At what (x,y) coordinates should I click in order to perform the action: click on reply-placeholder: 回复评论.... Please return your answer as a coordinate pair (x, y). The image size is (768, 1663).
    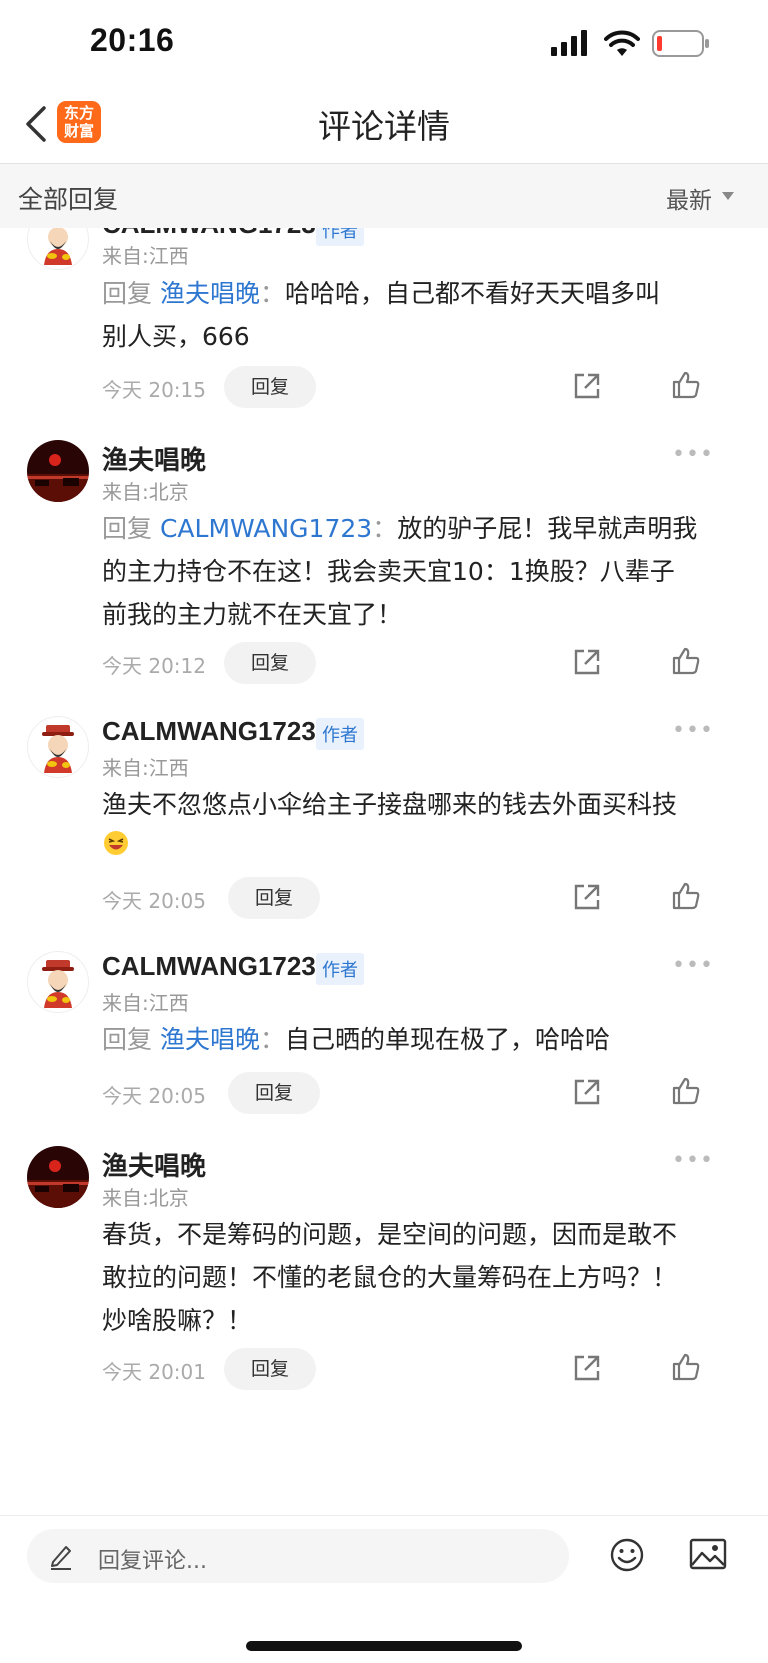
    Looking at the image, I should click on (152, 1559).